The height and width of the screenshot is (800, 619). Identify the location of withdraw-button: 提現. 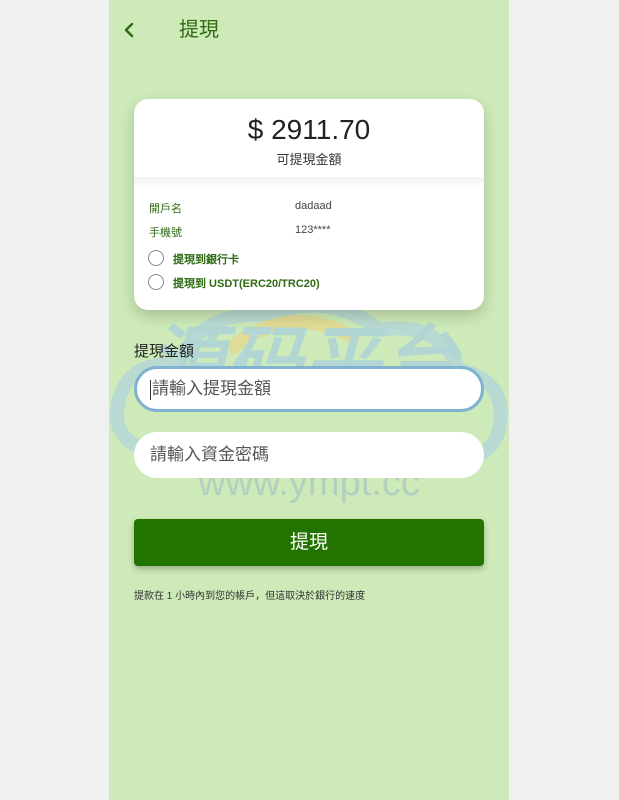
(309, 542).